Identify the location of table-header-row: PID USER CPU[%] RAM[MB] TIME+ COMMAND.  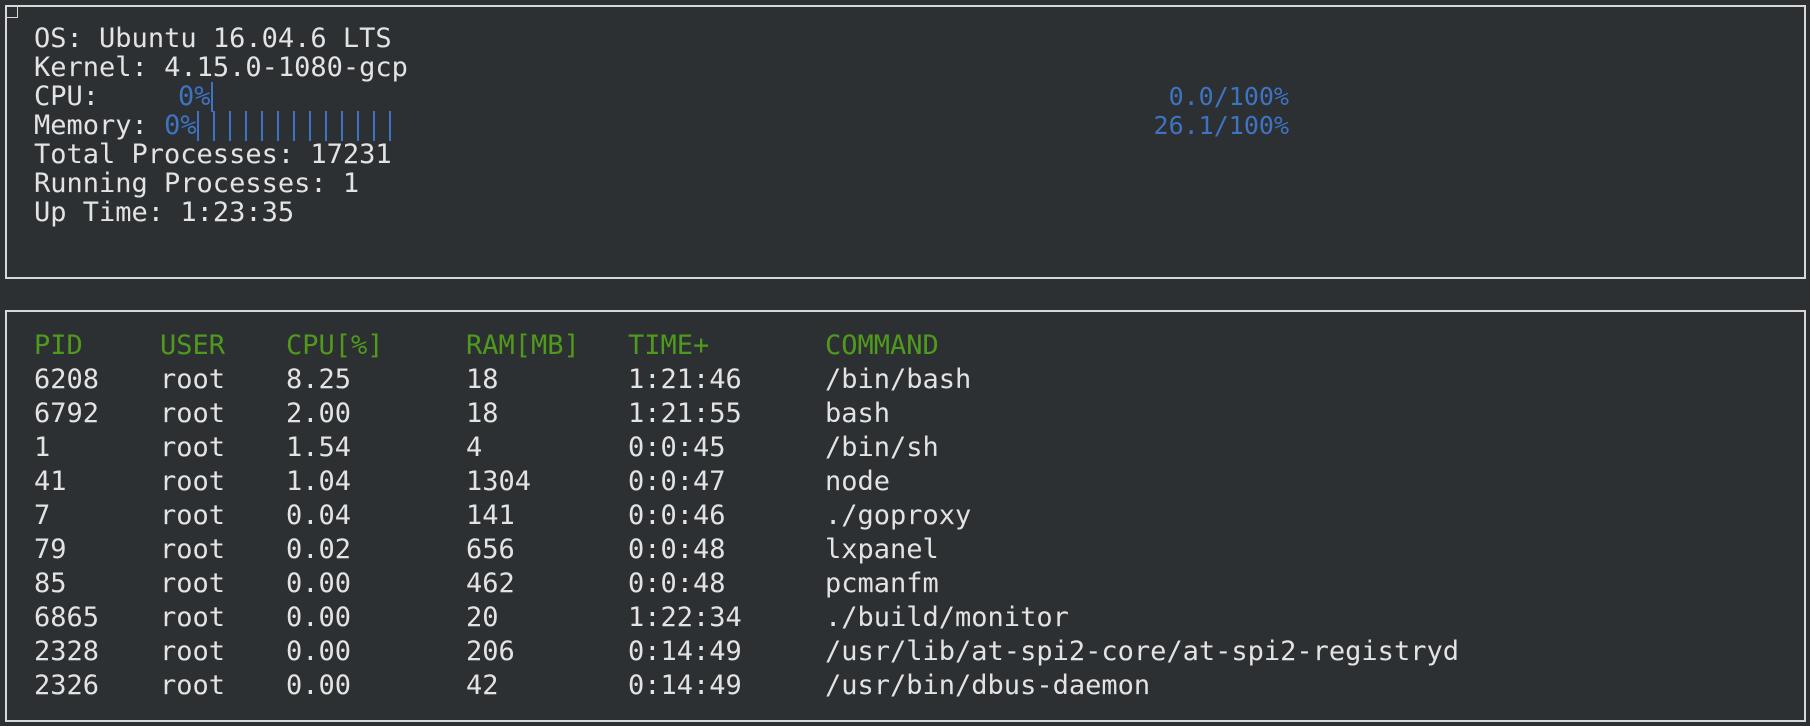
(905, 346).